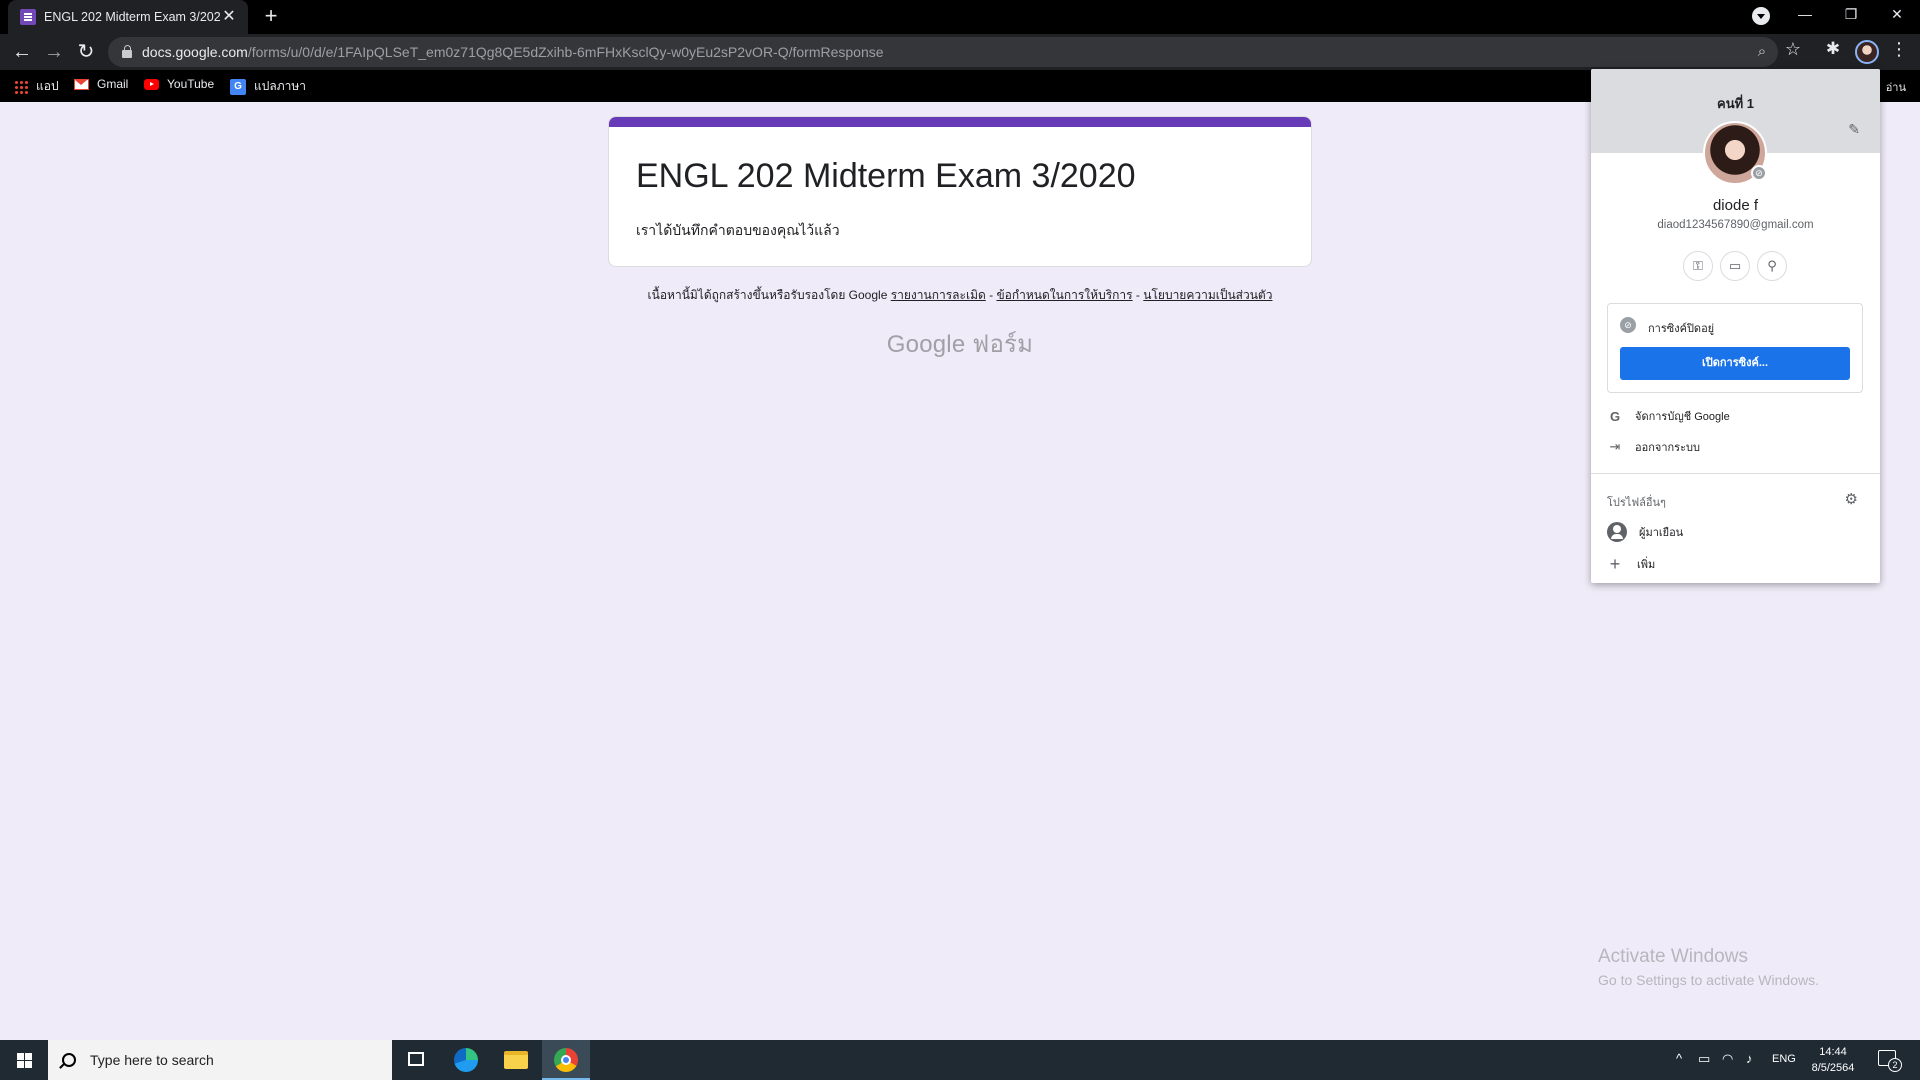  I want to click on edge-taskbar-button, so click(466, 1060).